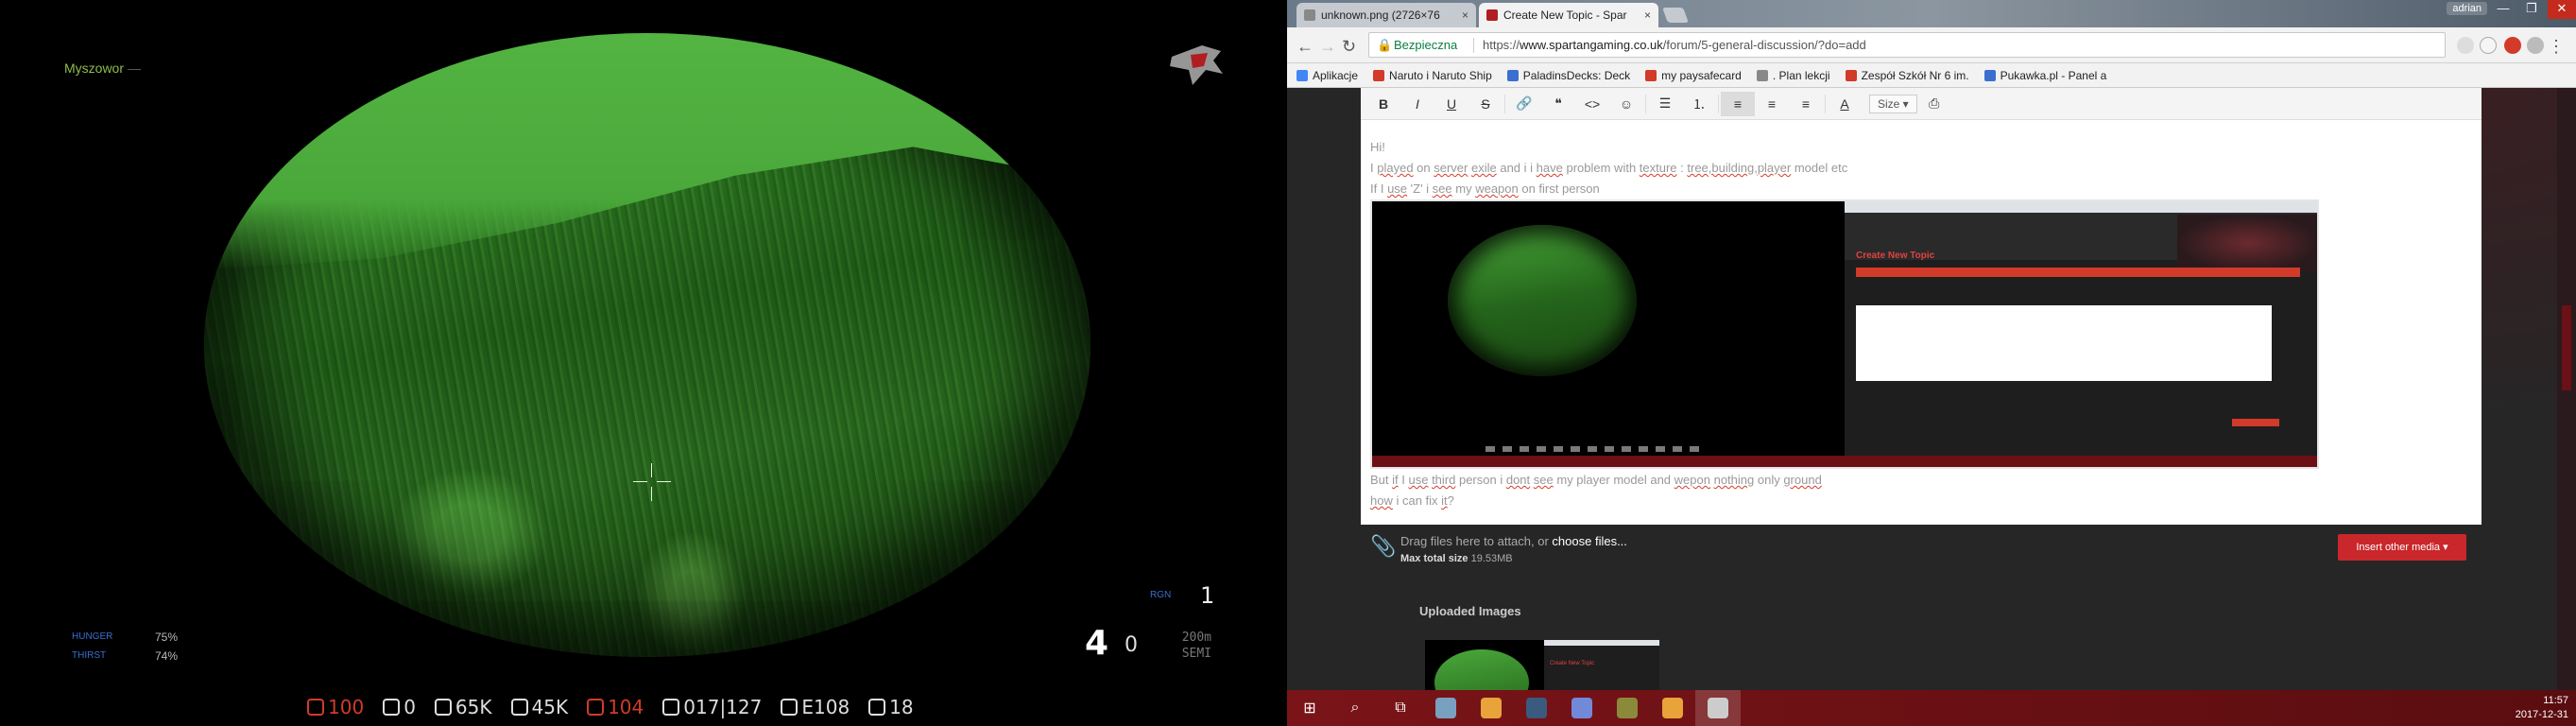 This screenshot has height=726, width=2576. I want to click on post-text-run: :, so click(1682, 168).